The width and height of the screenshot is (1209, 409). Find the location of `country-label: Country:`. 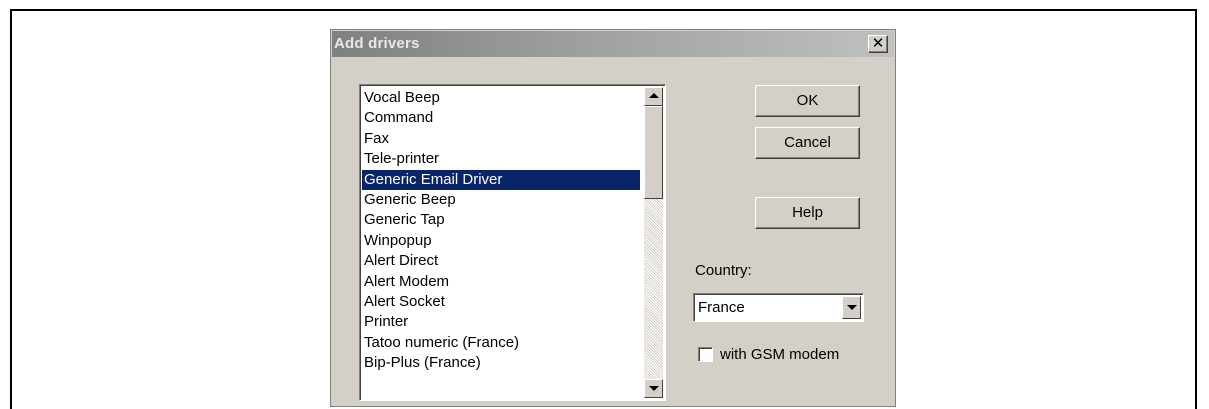

country-label: Country: is located at coordinates (723, 270).